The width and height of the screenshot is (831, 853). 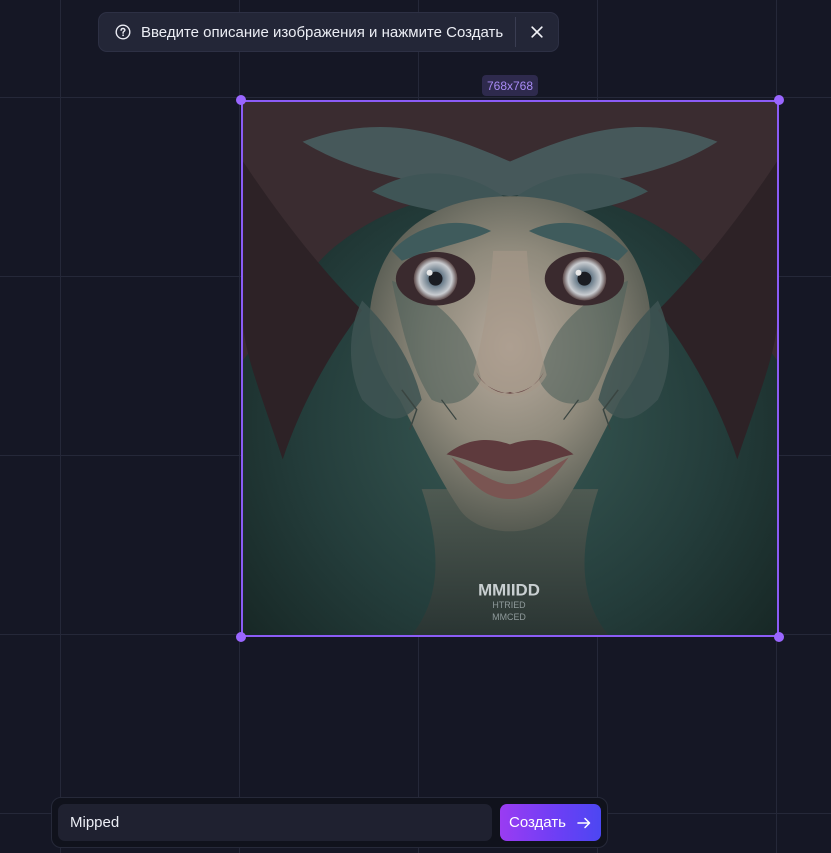 What do you see at coordinates (510, 85) in the screenshot?
I see `image-size-badge: 768x768` at bounding box center [510, 85].